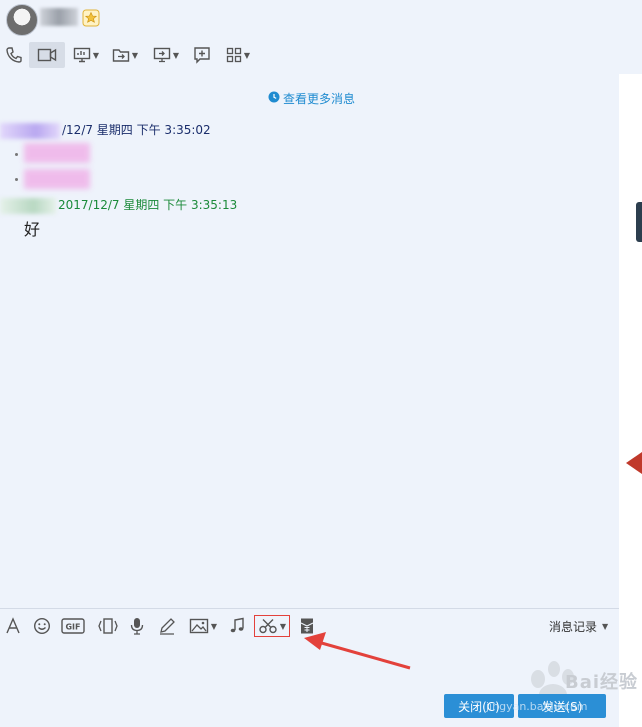 The height and width of the screenshot is (727, 642). I want to click on file-transfer-icon: ▼, so click(125, 55).